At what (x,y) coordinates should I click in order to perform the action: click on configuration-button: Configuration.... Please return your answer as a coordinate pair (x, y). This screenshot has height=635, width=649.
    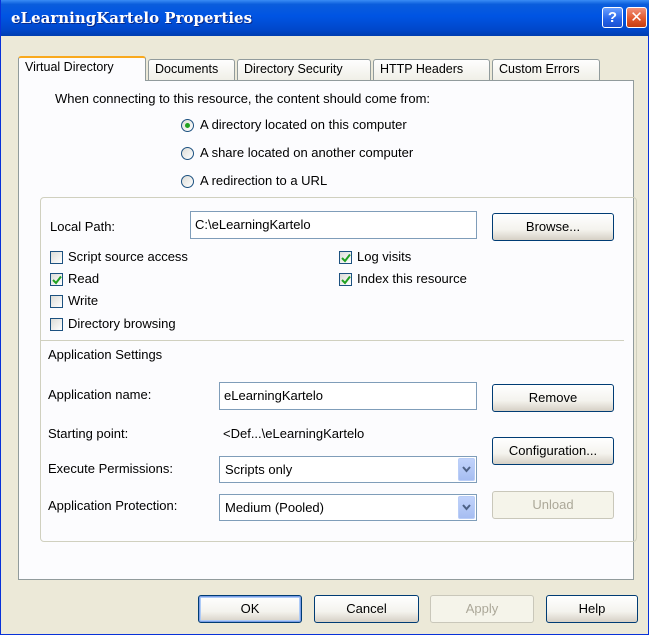
    Looking at the image, I should click on (553, 451).